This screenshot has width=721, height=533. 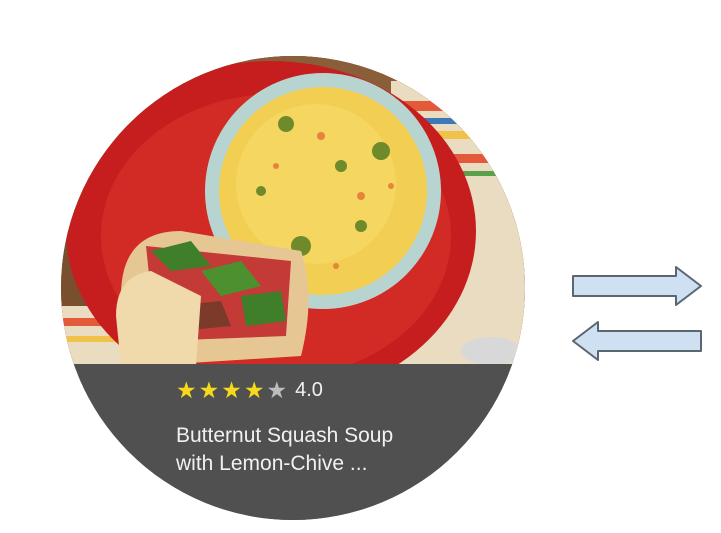 I want to click on star-empty-icon: ★, so click(x=277, y=390).